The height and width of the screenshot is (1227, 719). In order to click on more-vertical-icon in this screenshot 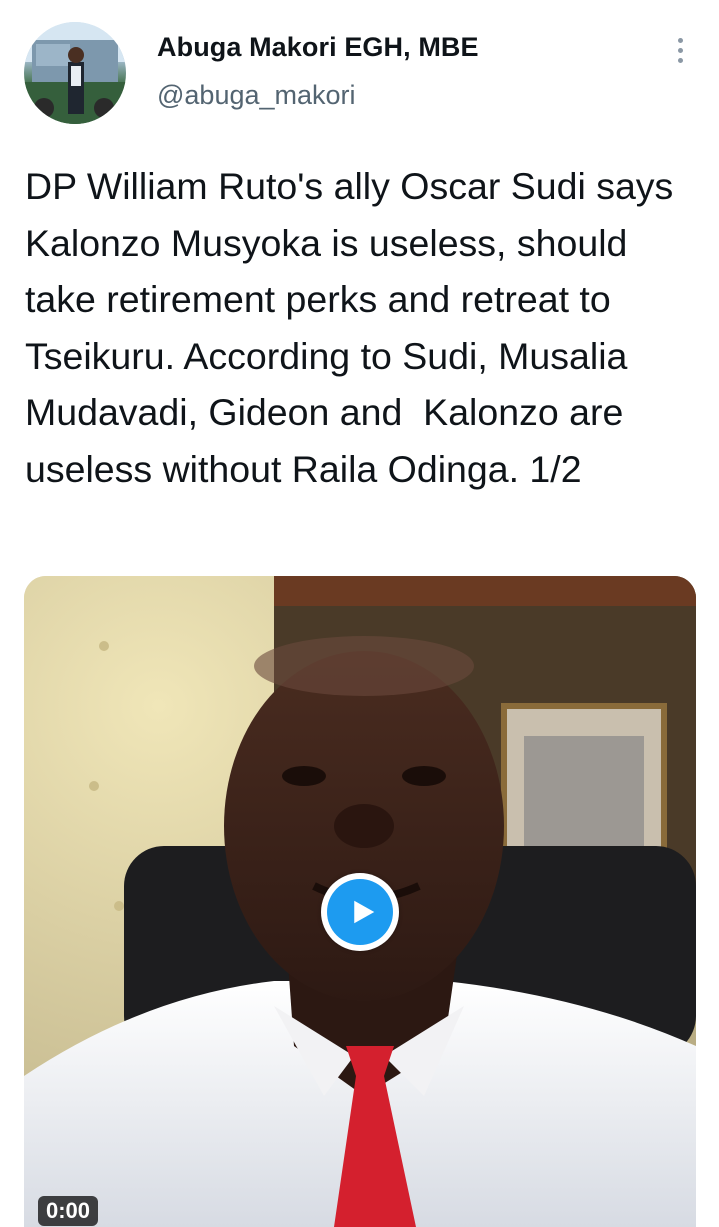, I will do `click(680, 50)`.